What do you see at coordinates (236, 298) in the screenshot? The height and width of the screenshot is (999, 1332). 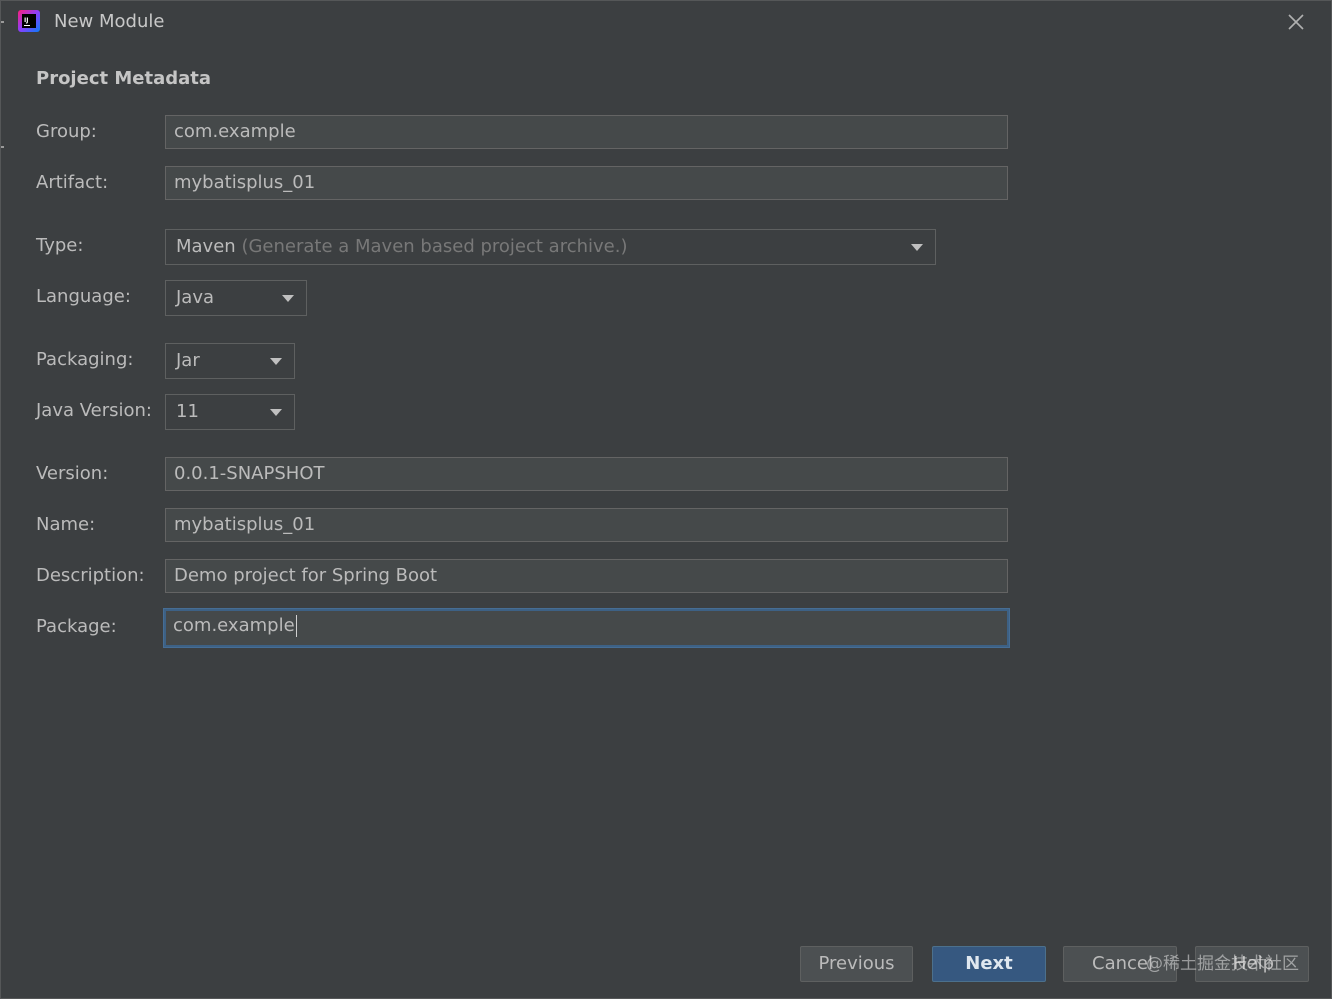 I see `language-dropdown: Java` at bounding box center [236, 298].